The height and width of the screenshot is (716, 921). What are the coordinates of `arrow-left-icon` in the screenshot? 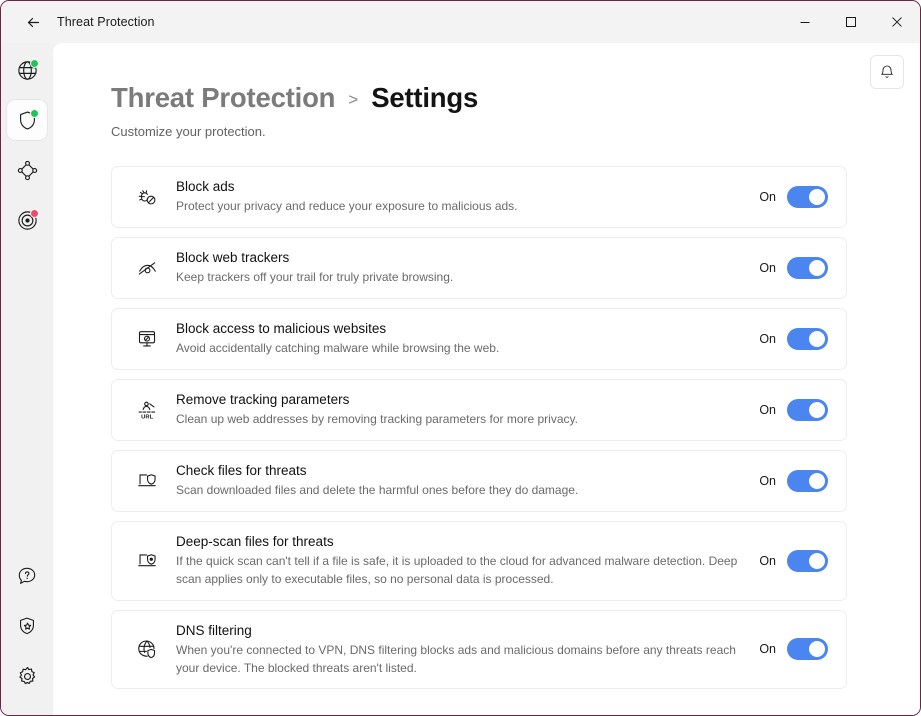 It's located at (33, 22).